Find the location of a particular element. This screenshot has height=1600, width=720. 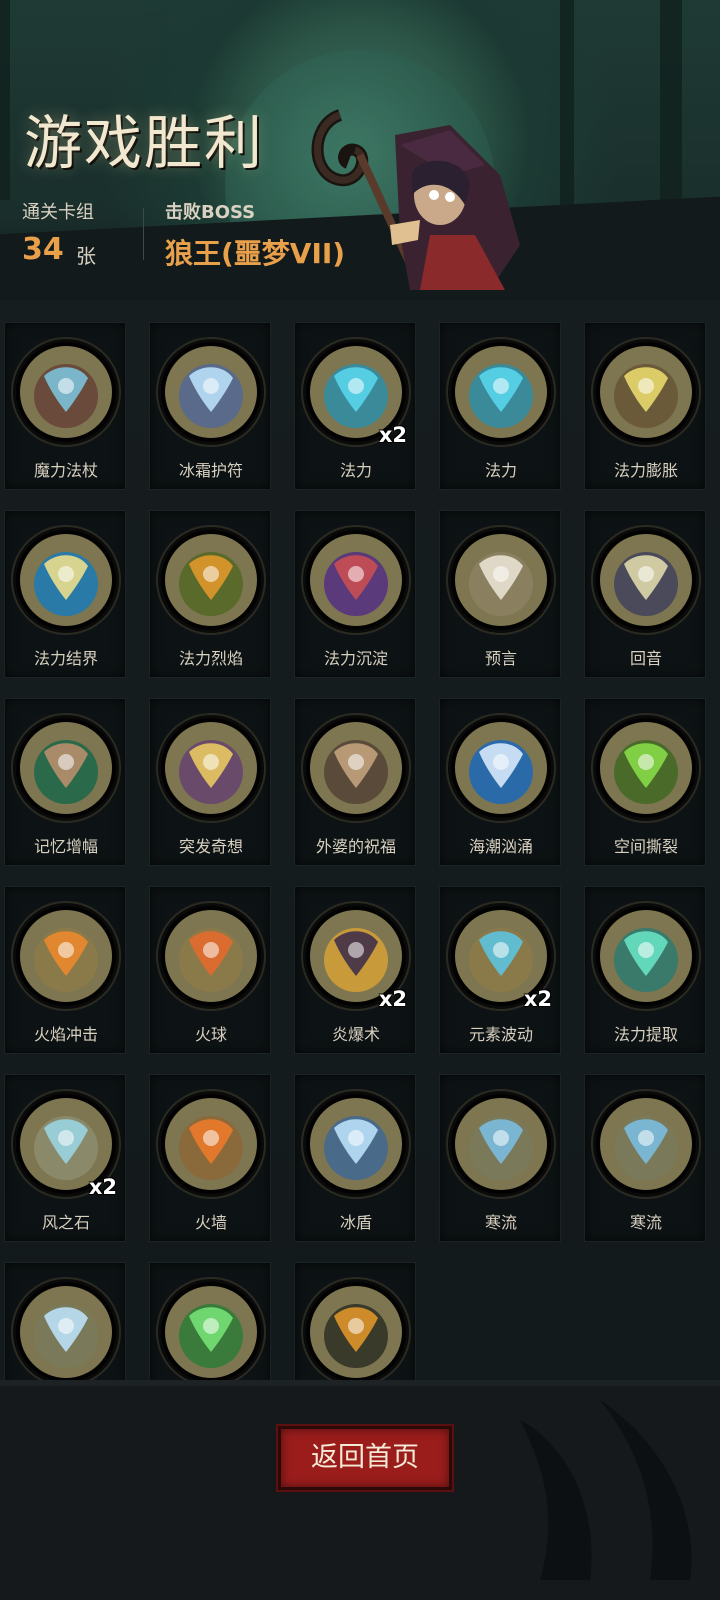

deck-card: 法力烈焰 is located at coordinates (210, 594).